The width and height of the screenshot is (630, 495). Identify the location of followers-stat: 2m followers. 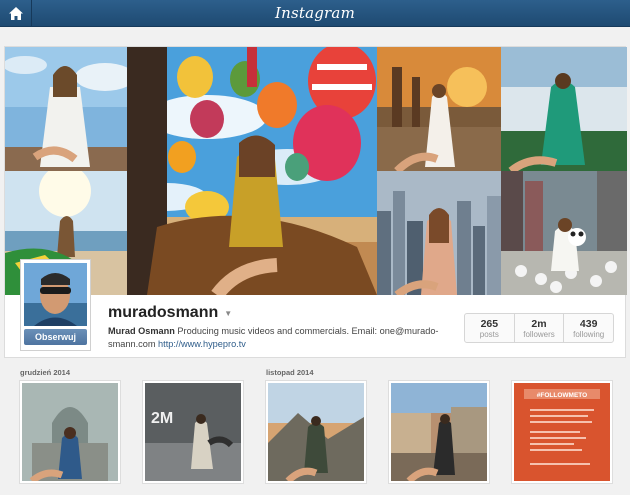
(540, 328).